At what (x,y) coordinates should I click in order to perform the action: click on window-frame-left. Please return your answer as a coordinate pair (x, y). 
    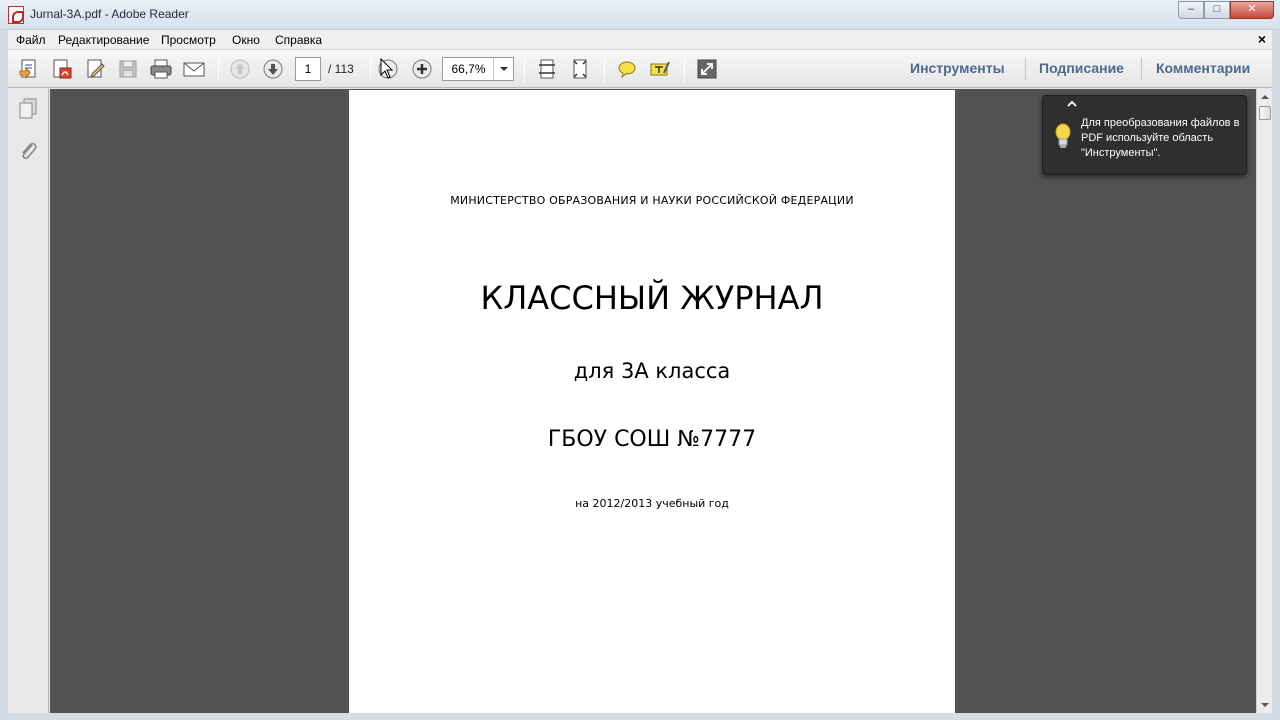
    Looking at the image, I should click on (4, 375).